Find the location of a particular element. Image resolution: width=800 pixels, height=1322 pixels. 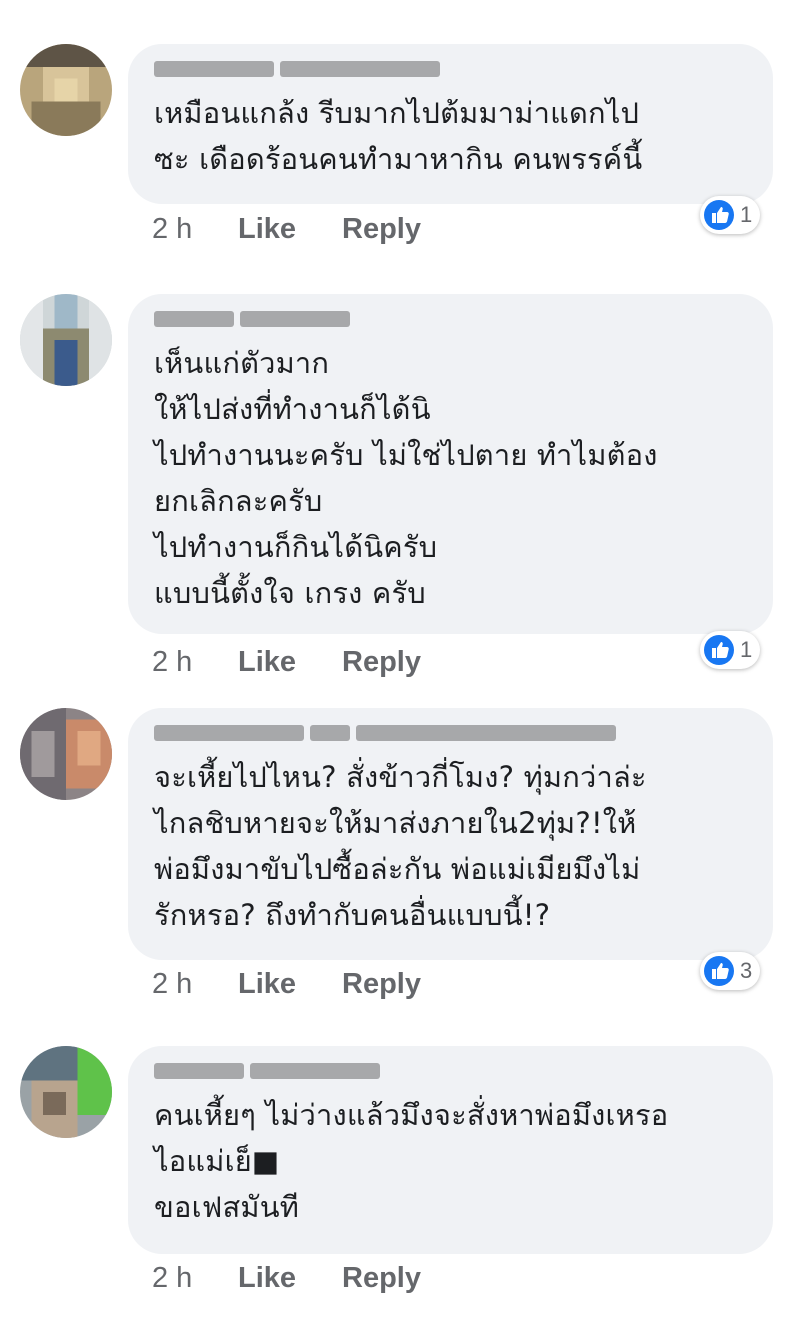

reaction-count: 3 is located at coordinates (746, 970).